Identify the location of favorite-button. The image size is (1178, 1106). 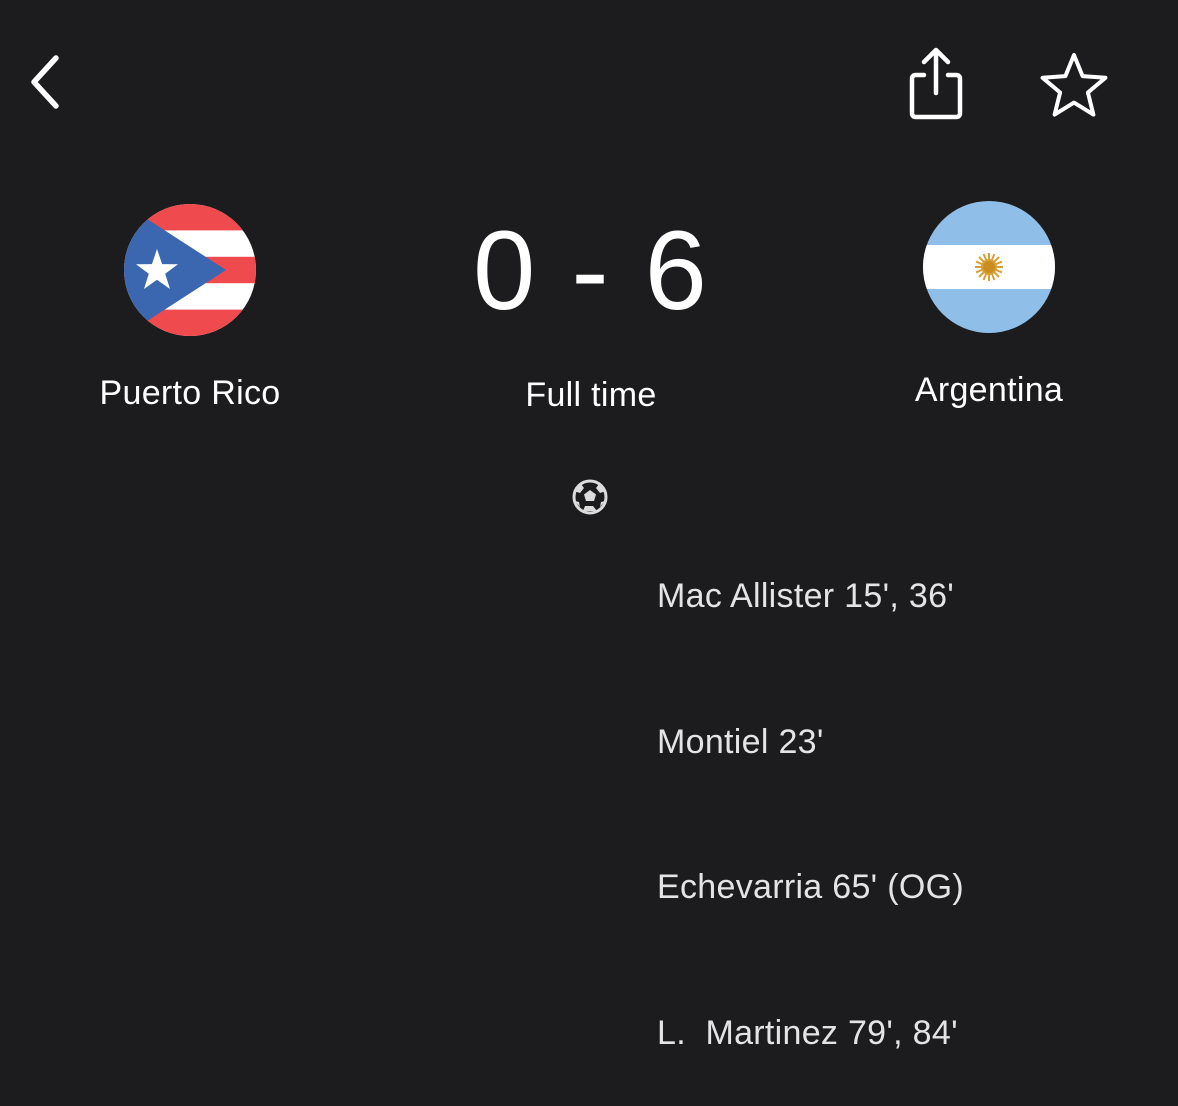
(1074, 84).